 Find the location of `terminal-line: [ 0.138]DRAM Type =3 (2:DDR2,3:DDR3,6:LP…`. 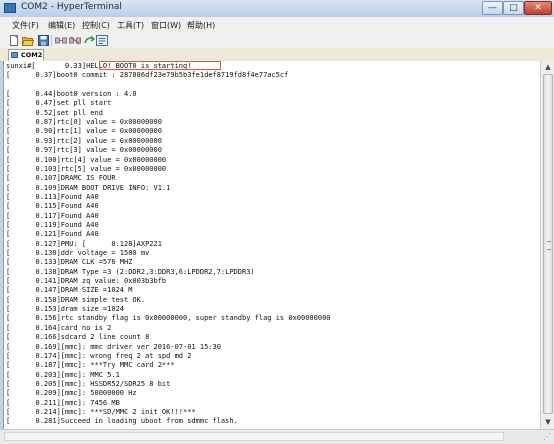

terminal-line: [ 0.138]DRAM Type =3 (2:DDR2,3:DDR3,6:LP… is located at coordinates (130, 271).